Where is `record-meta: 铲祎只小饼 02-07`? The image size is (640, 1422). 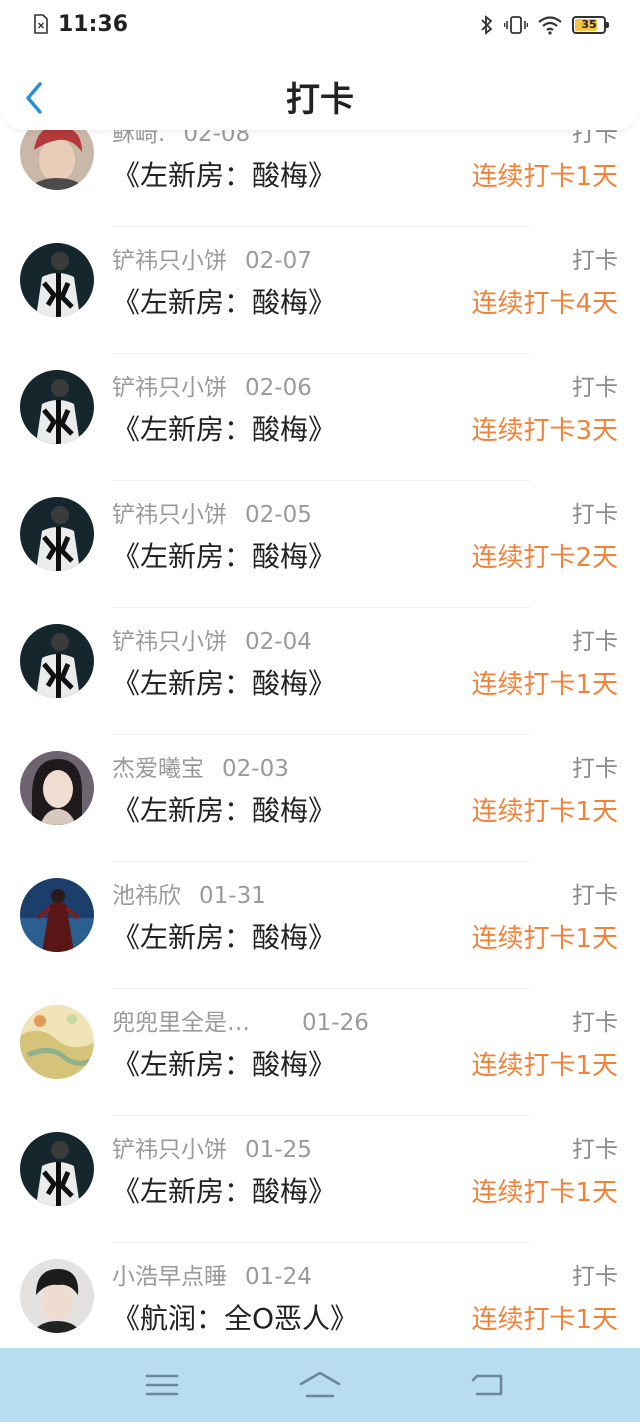 record-meta: 铲祎只小饼 02-07 is located at coordinates (212, 261).